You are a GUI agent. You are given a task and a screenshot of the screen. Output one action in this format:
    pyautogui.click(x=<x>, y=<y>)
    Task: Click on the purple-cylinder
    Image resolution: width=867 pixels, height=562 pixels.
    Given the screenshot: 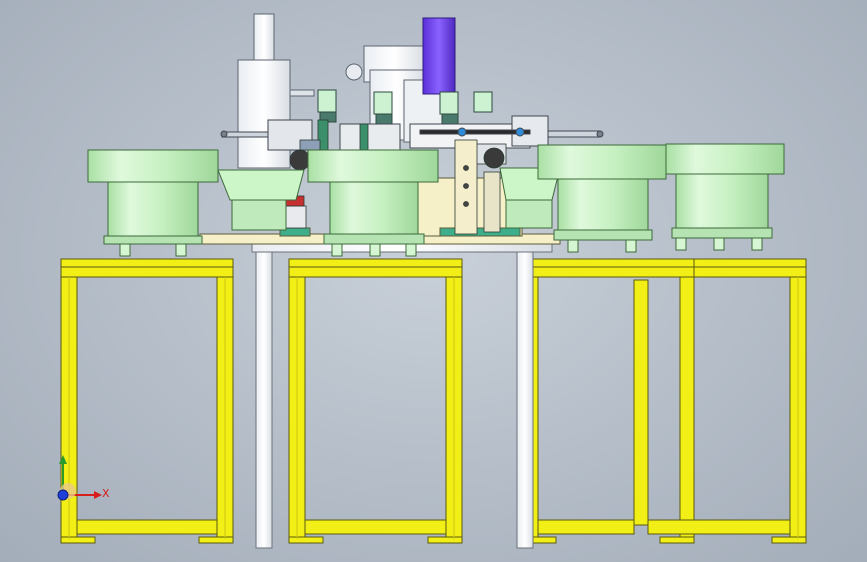 What is the action you would take?
    pyautogui.click(x=439, y=56)
    